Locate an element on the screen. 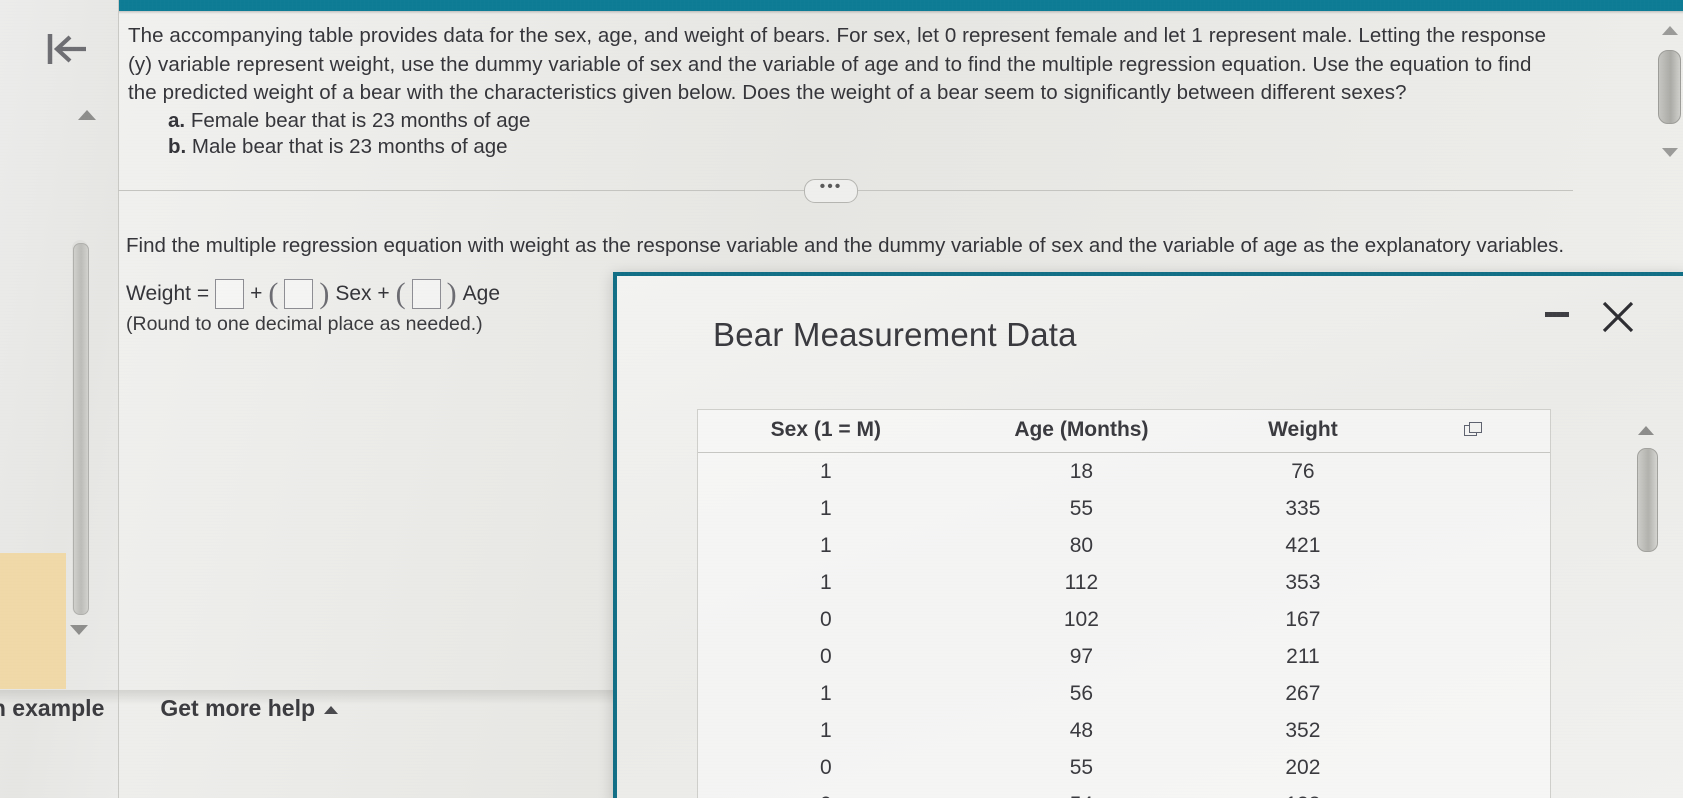 The width and height of the screenshot is (1683, 798). view-an-example-link: ew an example is located at coordinates (52, 708).